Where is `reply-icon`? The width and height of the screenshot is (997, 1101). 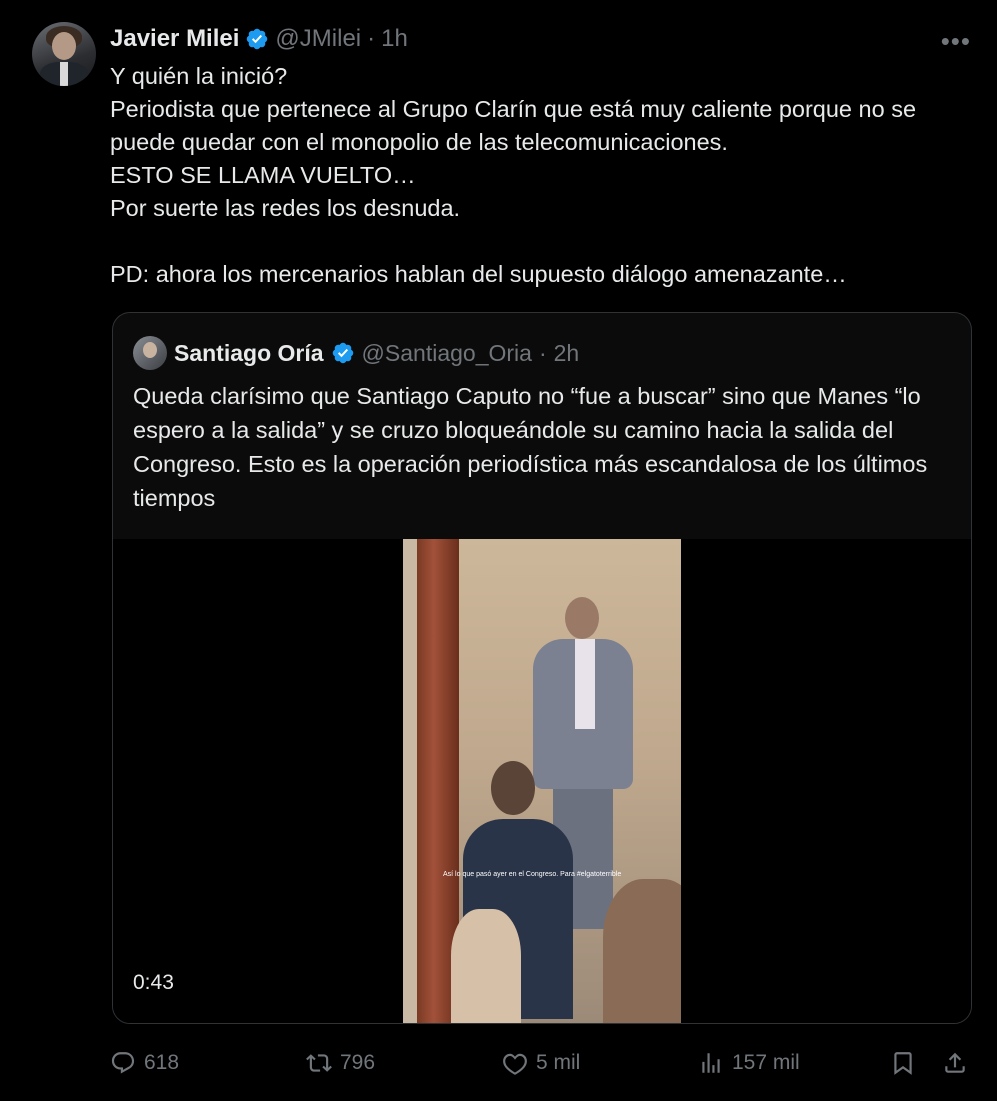 reply-icon is located at coordinates (123, 1063).